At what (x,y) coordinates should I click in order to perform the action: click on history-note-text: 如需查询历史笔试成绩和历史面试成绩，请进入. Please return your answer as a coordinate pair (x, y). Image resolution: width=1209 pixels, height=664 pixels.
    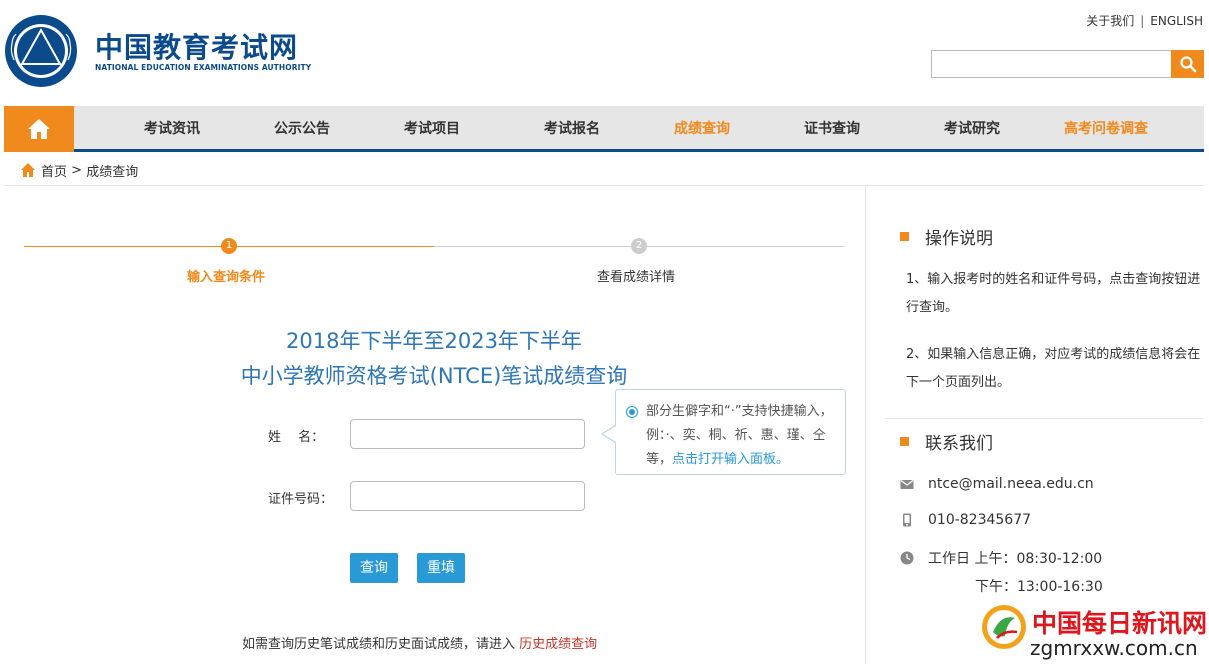
    Looking at the image, I should click on (381, 644).